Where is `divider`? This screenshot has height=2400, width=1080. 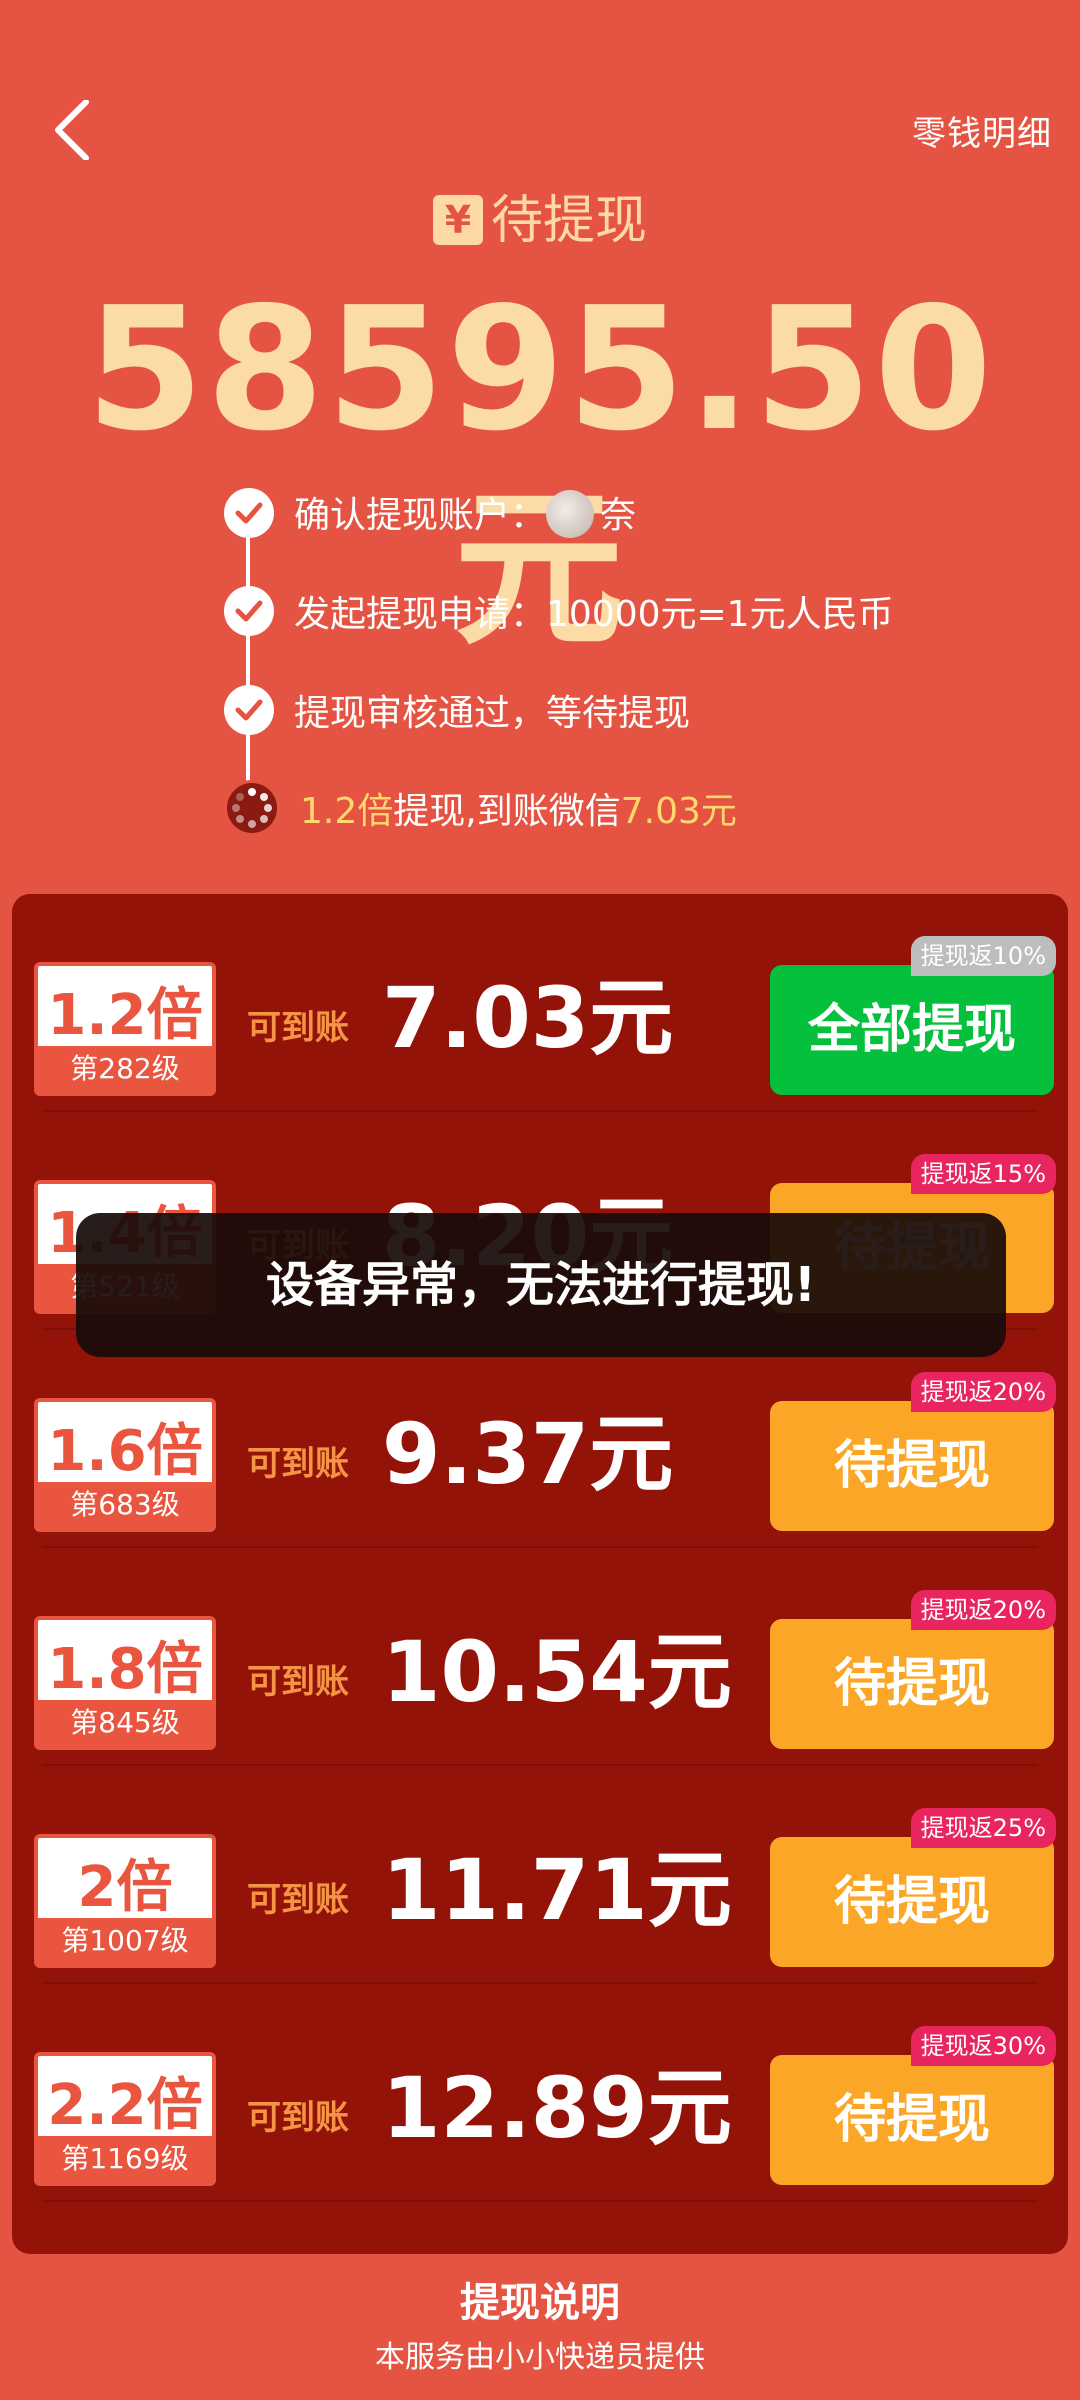
divider is located at coordinates (540, 2201).